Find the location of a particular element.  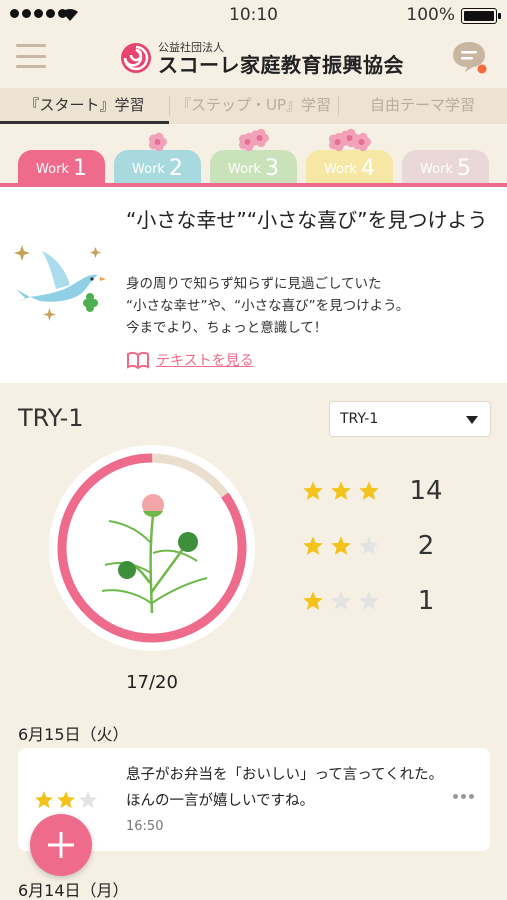

work-description-line: 身の周りで知らず知らずに見過ごしていた is located at coordinates (254, 284).